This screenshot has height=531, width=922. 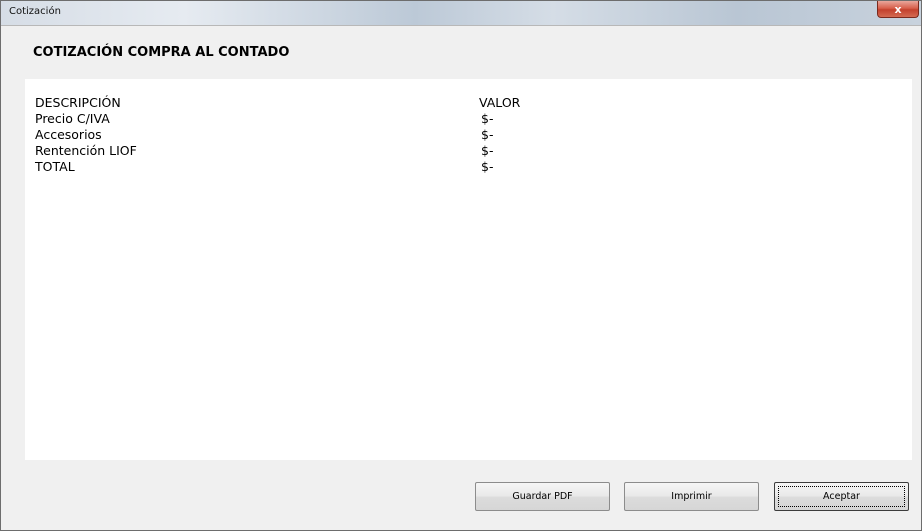 I want to click on row-description: Accesorios, so click(x=68, y=134).